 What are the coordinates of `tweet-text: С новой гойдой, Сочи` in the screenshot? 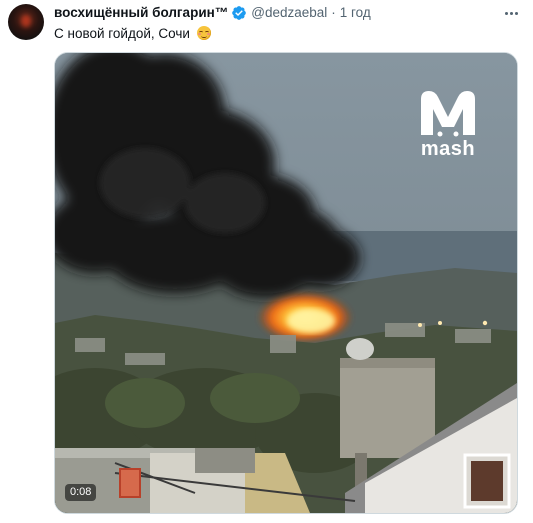 It's located at (132, 34).